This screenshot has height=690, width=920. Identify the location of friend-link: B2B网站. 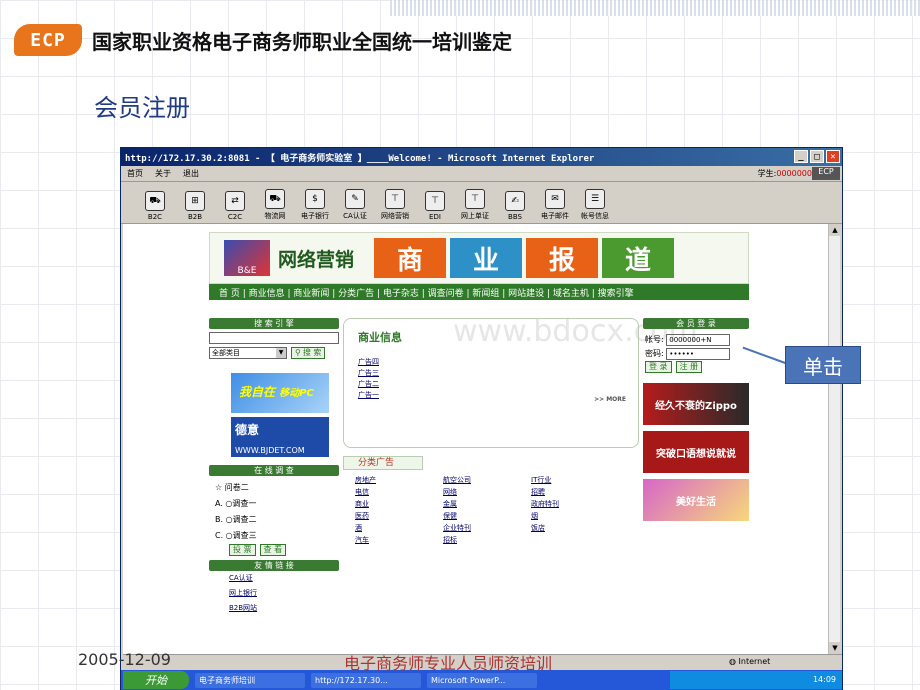
(284, 608).